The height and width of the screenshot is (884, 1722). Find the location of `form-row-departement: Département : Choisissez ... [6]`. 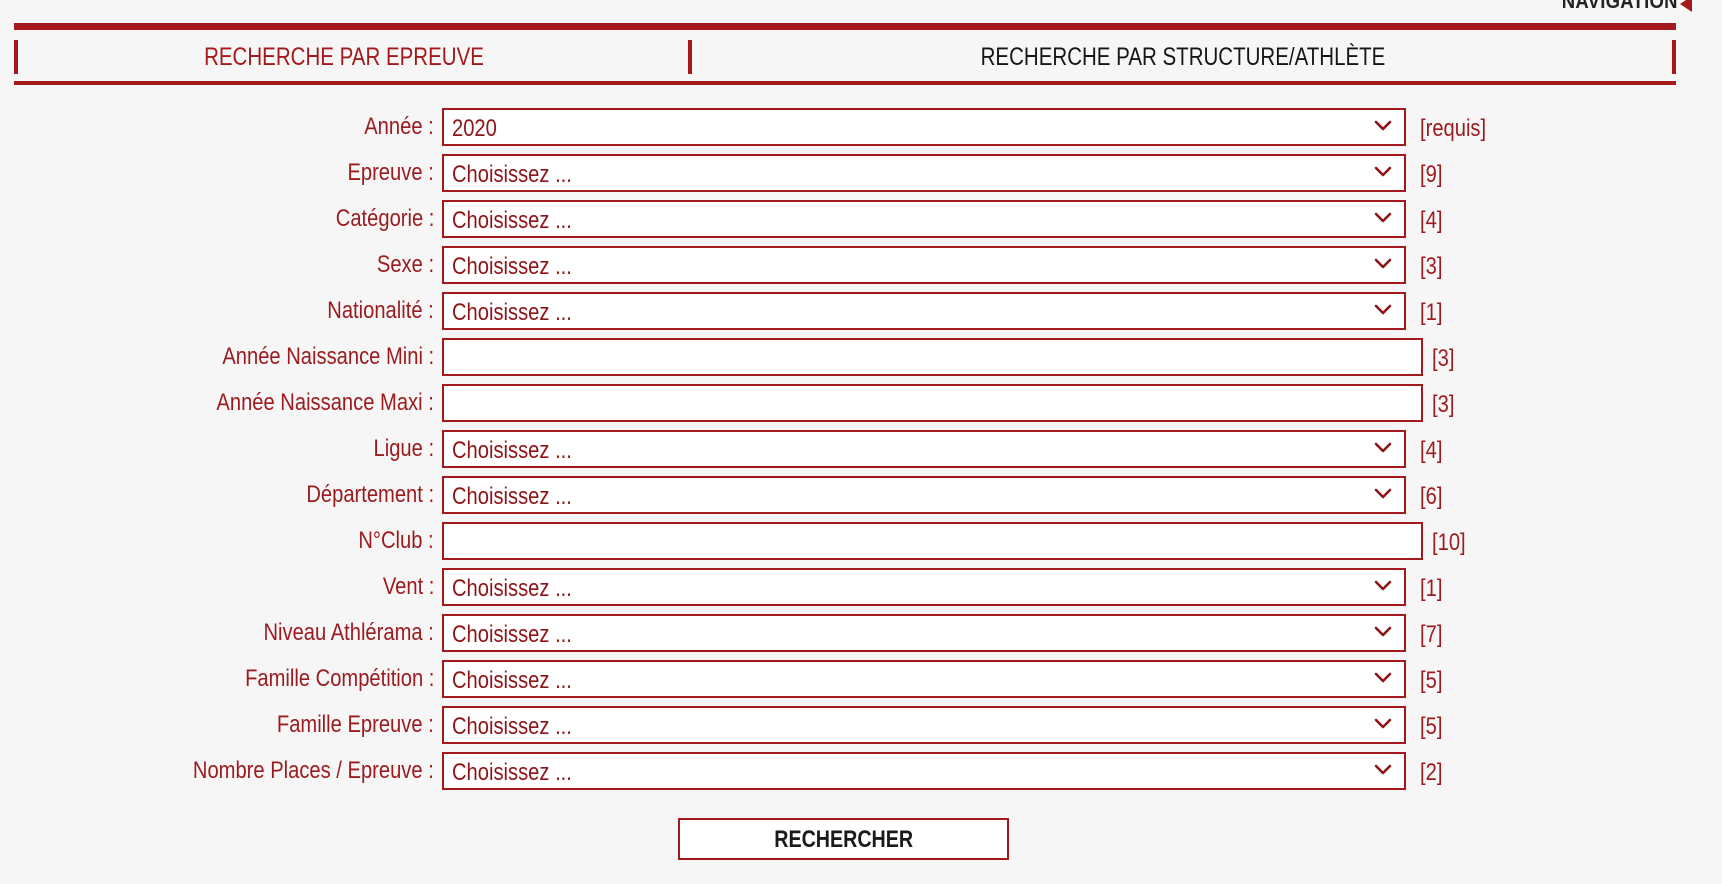

form-row-departement: Département : Choisissez ... [6] is located at coordinates (861, 495).